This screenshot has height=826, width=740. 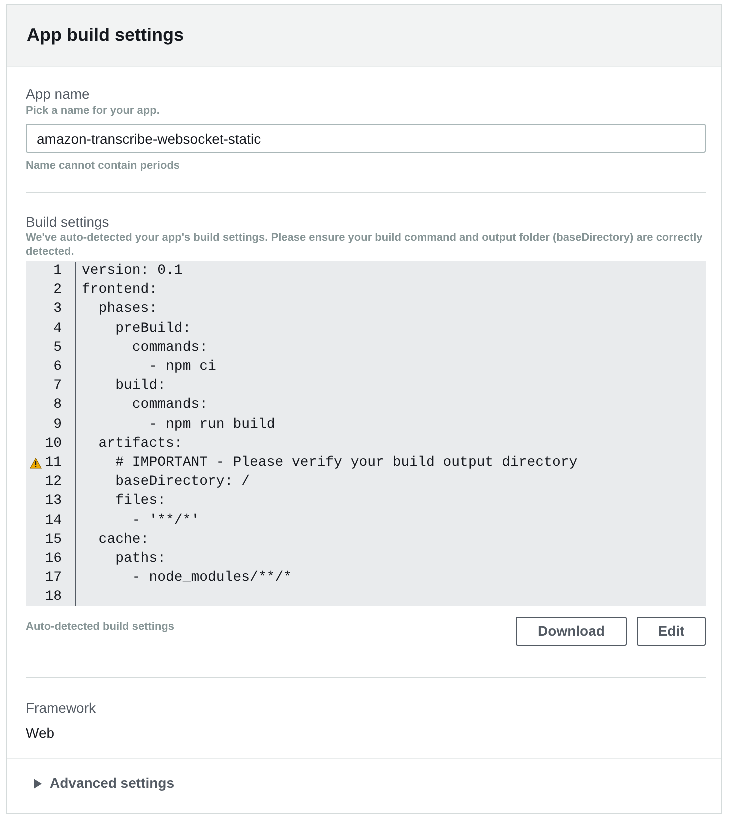 I want to click on line-number: 3, so click(x=58, y=310).